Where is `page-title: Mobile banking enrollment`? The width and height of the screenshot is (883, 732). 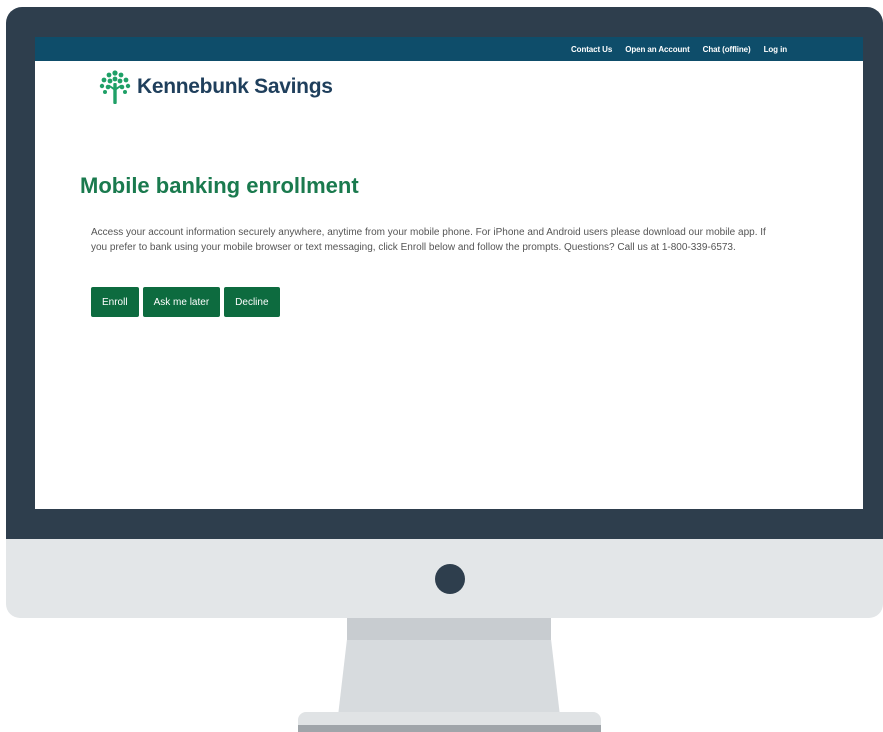 page-title: Mobile banking enrollment is located at coordinates (219, 185).